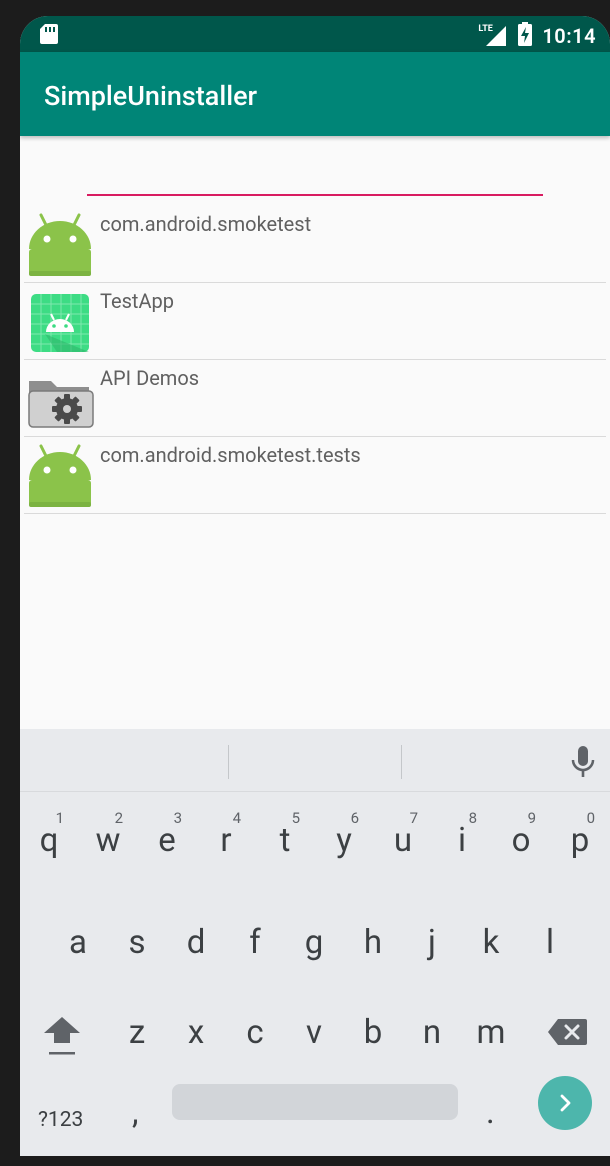  I want to click on key-i: i8, so click(462, 843).